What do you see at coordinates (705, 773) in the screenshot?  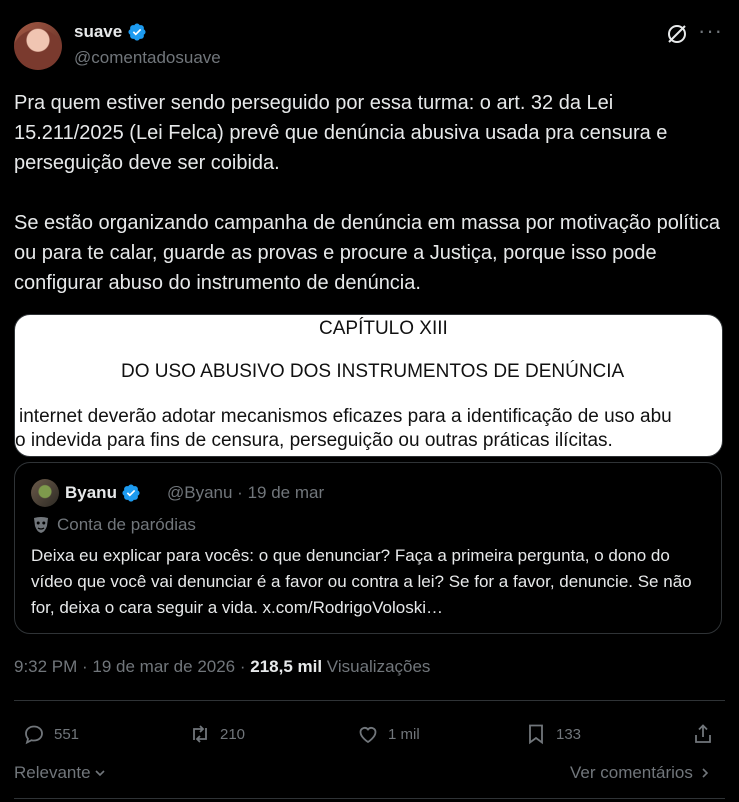 I see `chevron-right-icon` at bounding box center [705, 773].